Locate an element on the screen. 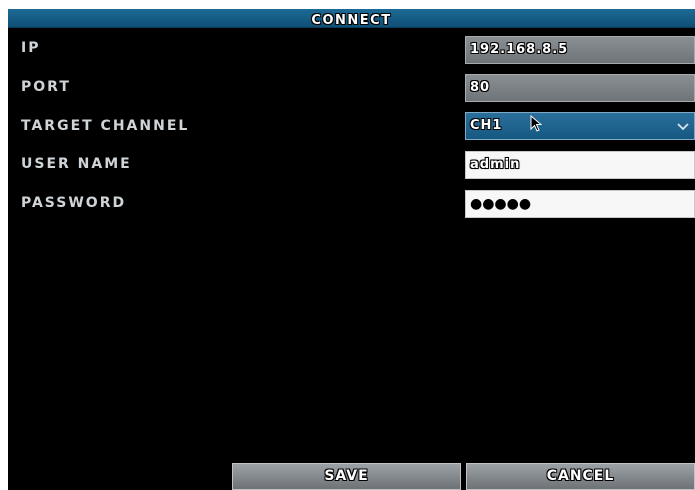 The width and height of the screenshot is (695, 490). password-value: ●●●●● is located at coordinates (501, 204).